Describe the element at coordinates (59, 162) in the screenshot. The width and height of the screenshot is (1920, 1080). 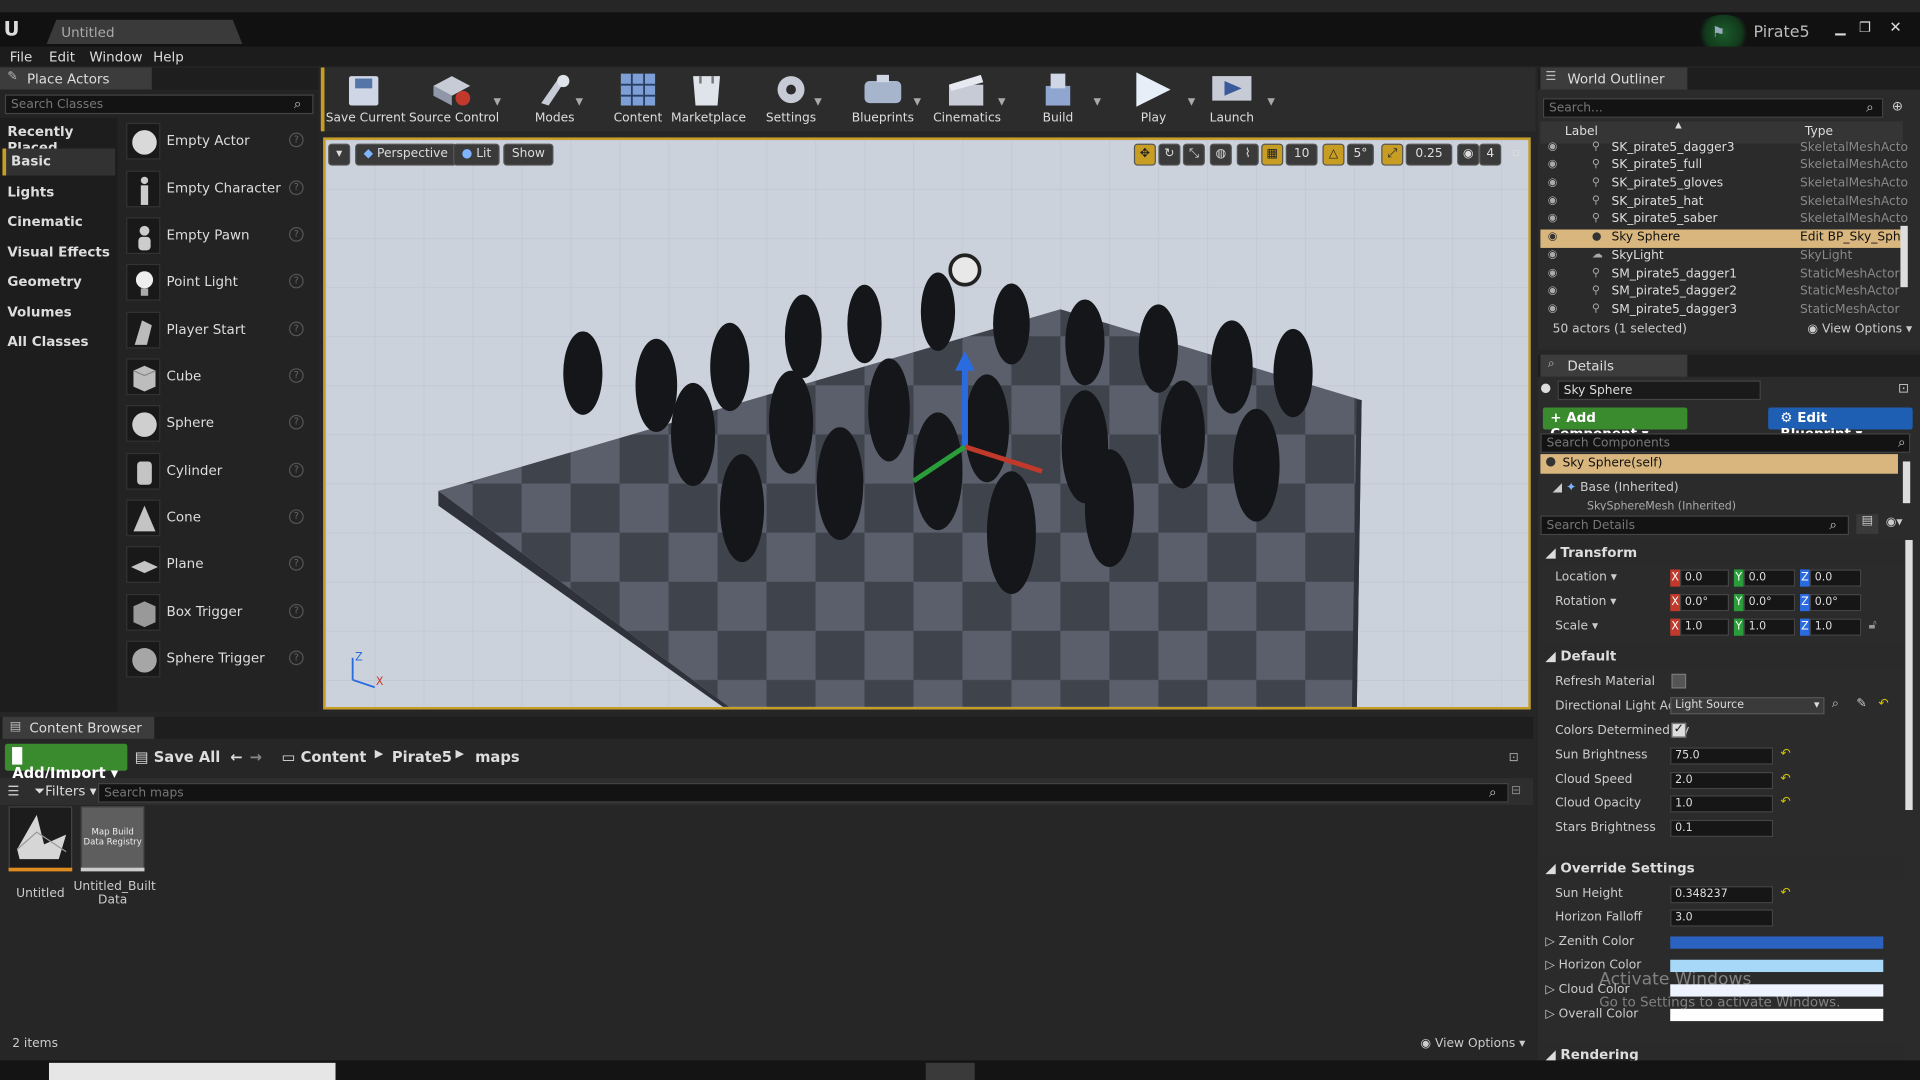
I see `category-basic: Basic` at that location.